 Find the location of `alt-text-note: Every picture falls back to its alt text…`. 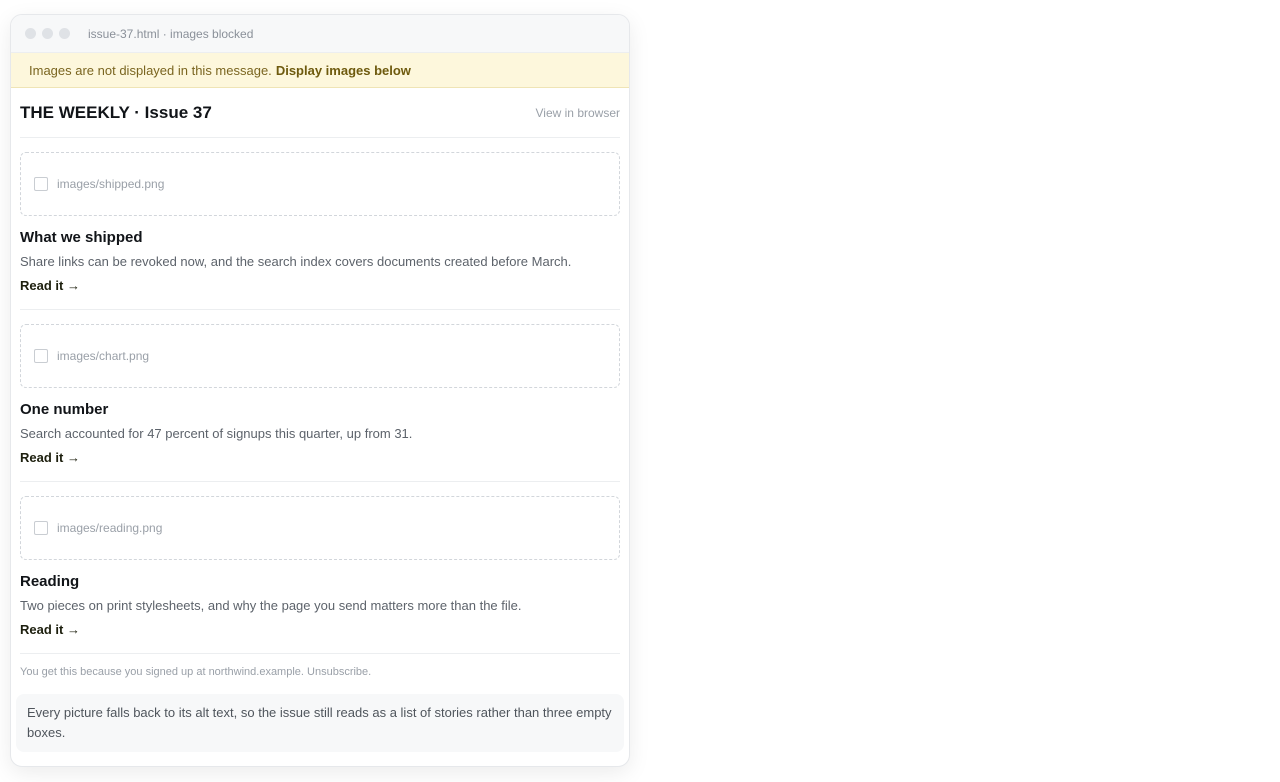

alt-text-note: Every picture falls back to its alt text… is located at coordinates (320, 723).